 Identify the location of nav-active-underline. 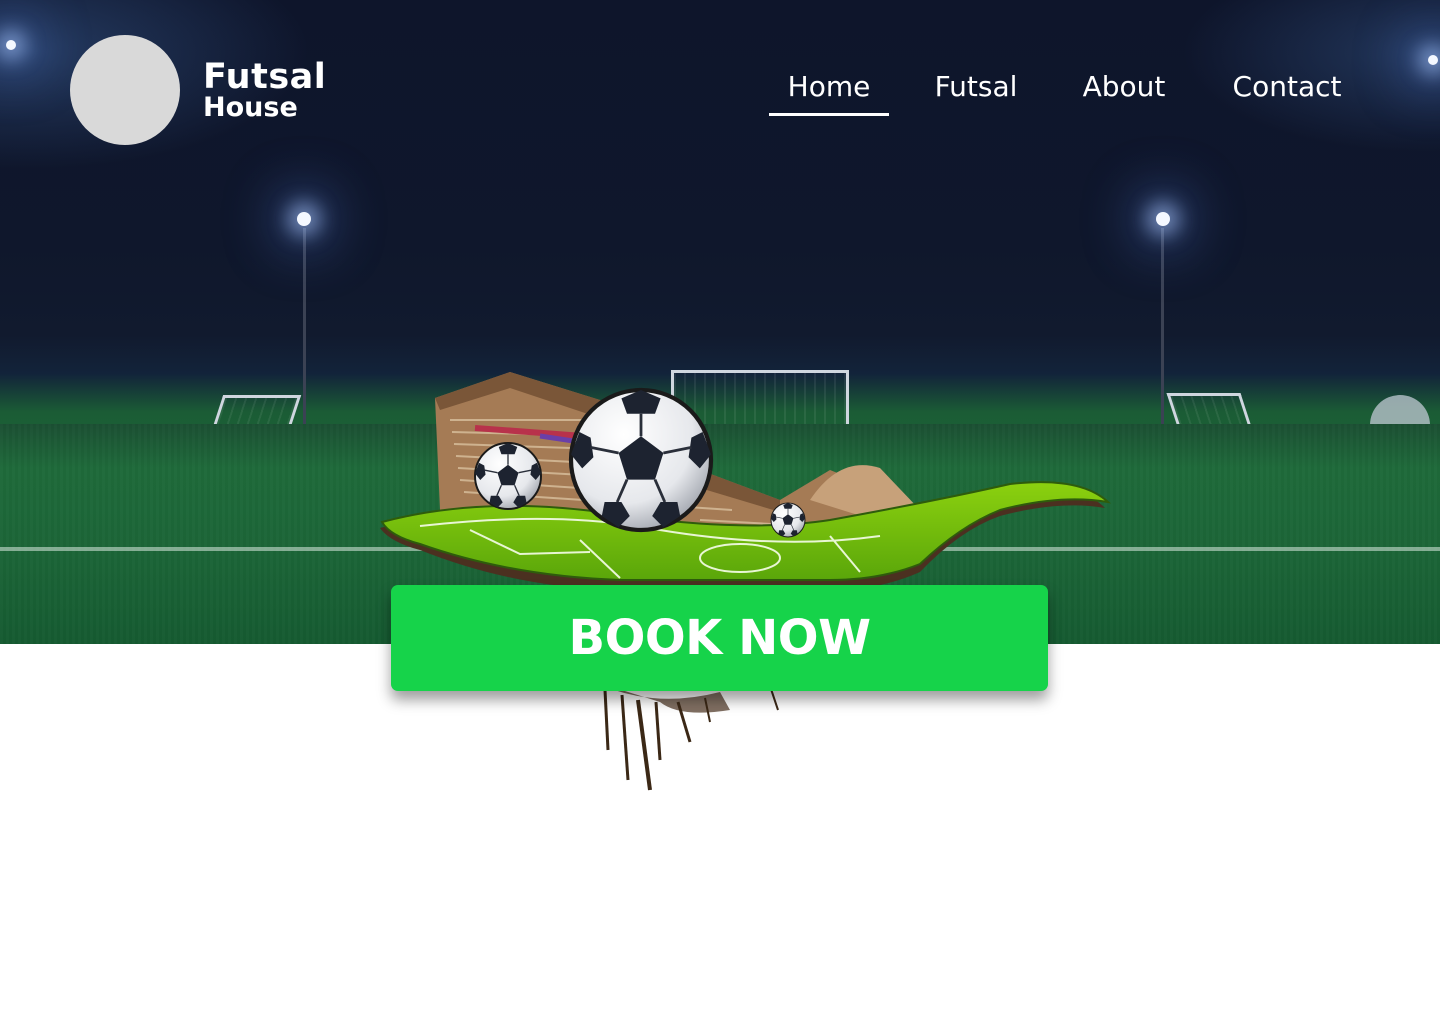
(829, 114).